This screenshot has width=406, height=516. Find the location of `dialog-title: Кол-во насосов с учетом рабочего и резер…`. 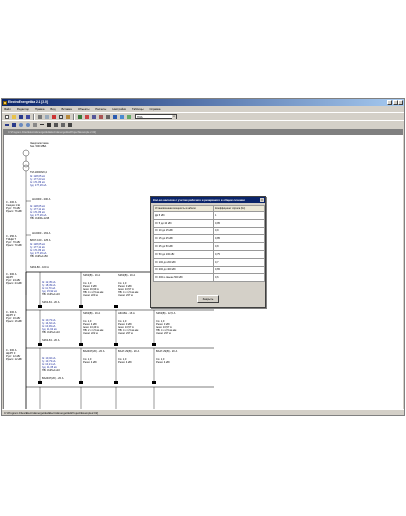

dialog-title: Кол-во насосов с учетом рабочего и резер… is located at coordinates (199, 200).